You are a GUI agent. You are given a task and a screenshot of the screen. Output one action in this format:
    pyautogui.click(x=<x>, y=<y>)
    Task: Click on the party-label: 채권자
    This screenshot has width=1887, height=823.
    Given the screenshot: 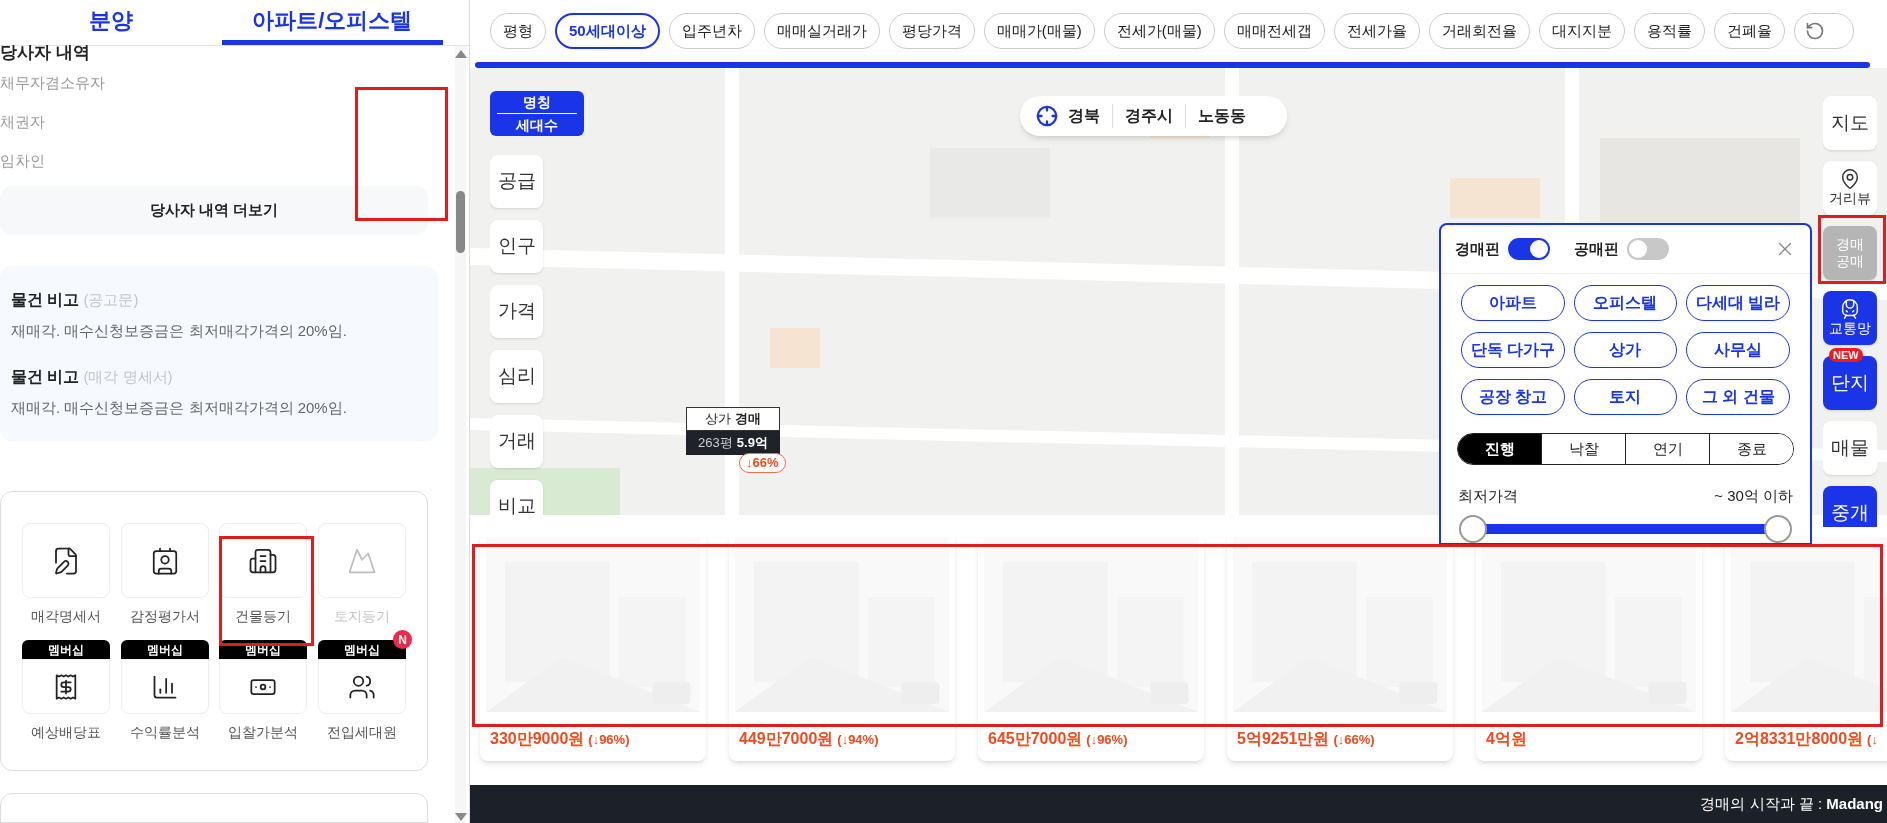 What is the action you would take?
    pyautogui.click(x=22, y=122)
    